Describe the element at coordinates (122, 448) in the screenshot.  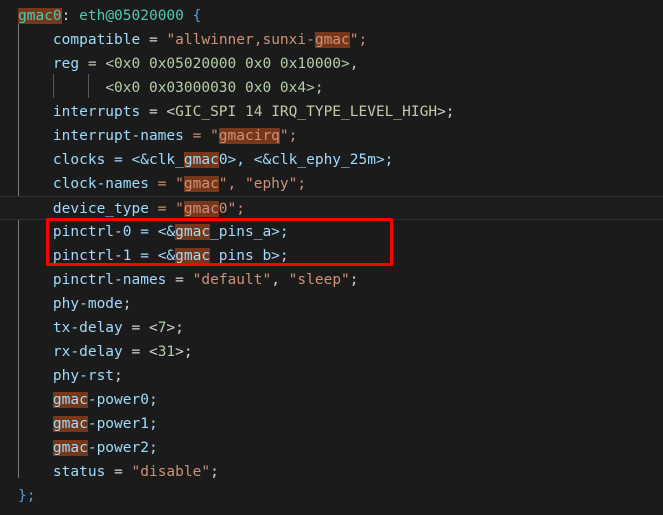
I see `prop-gmac-power2: -power2;` at that location.